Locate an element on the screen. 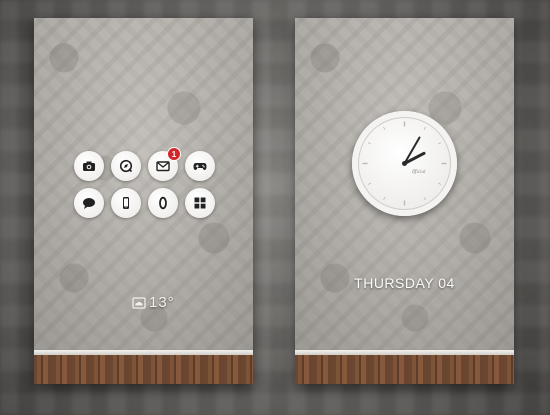 The height and width of the screenshot is (415, 550). phone-icon is located at coordinates (126, 203).